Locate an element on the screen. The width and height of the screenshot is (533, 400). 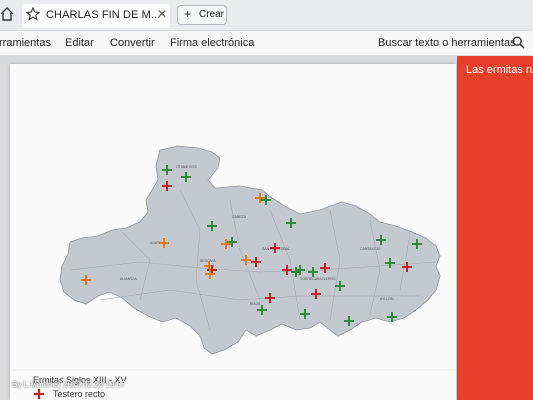
svg-text: RIAZA is located at coordinates (255, 304).